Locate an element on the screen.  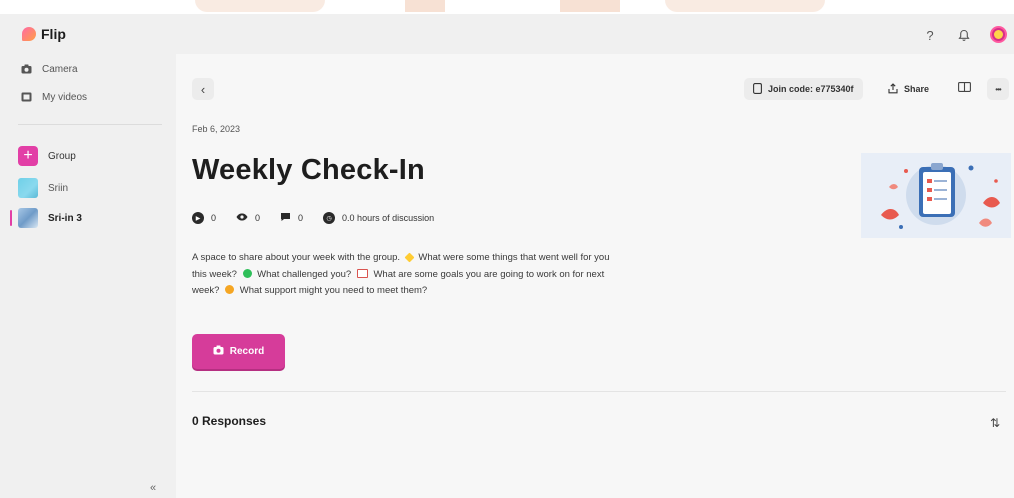
sidebar-item-label: My videos is located at coordinates (65, 97).